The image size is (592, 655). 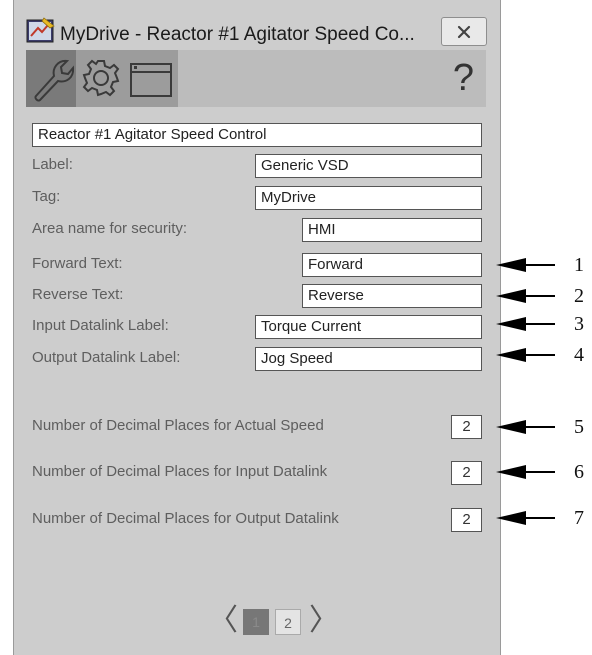 What do you see at coordinates (579, 355) in the screenshot?
I see `callout-number-4: 4` at bounding box center [579, 355].